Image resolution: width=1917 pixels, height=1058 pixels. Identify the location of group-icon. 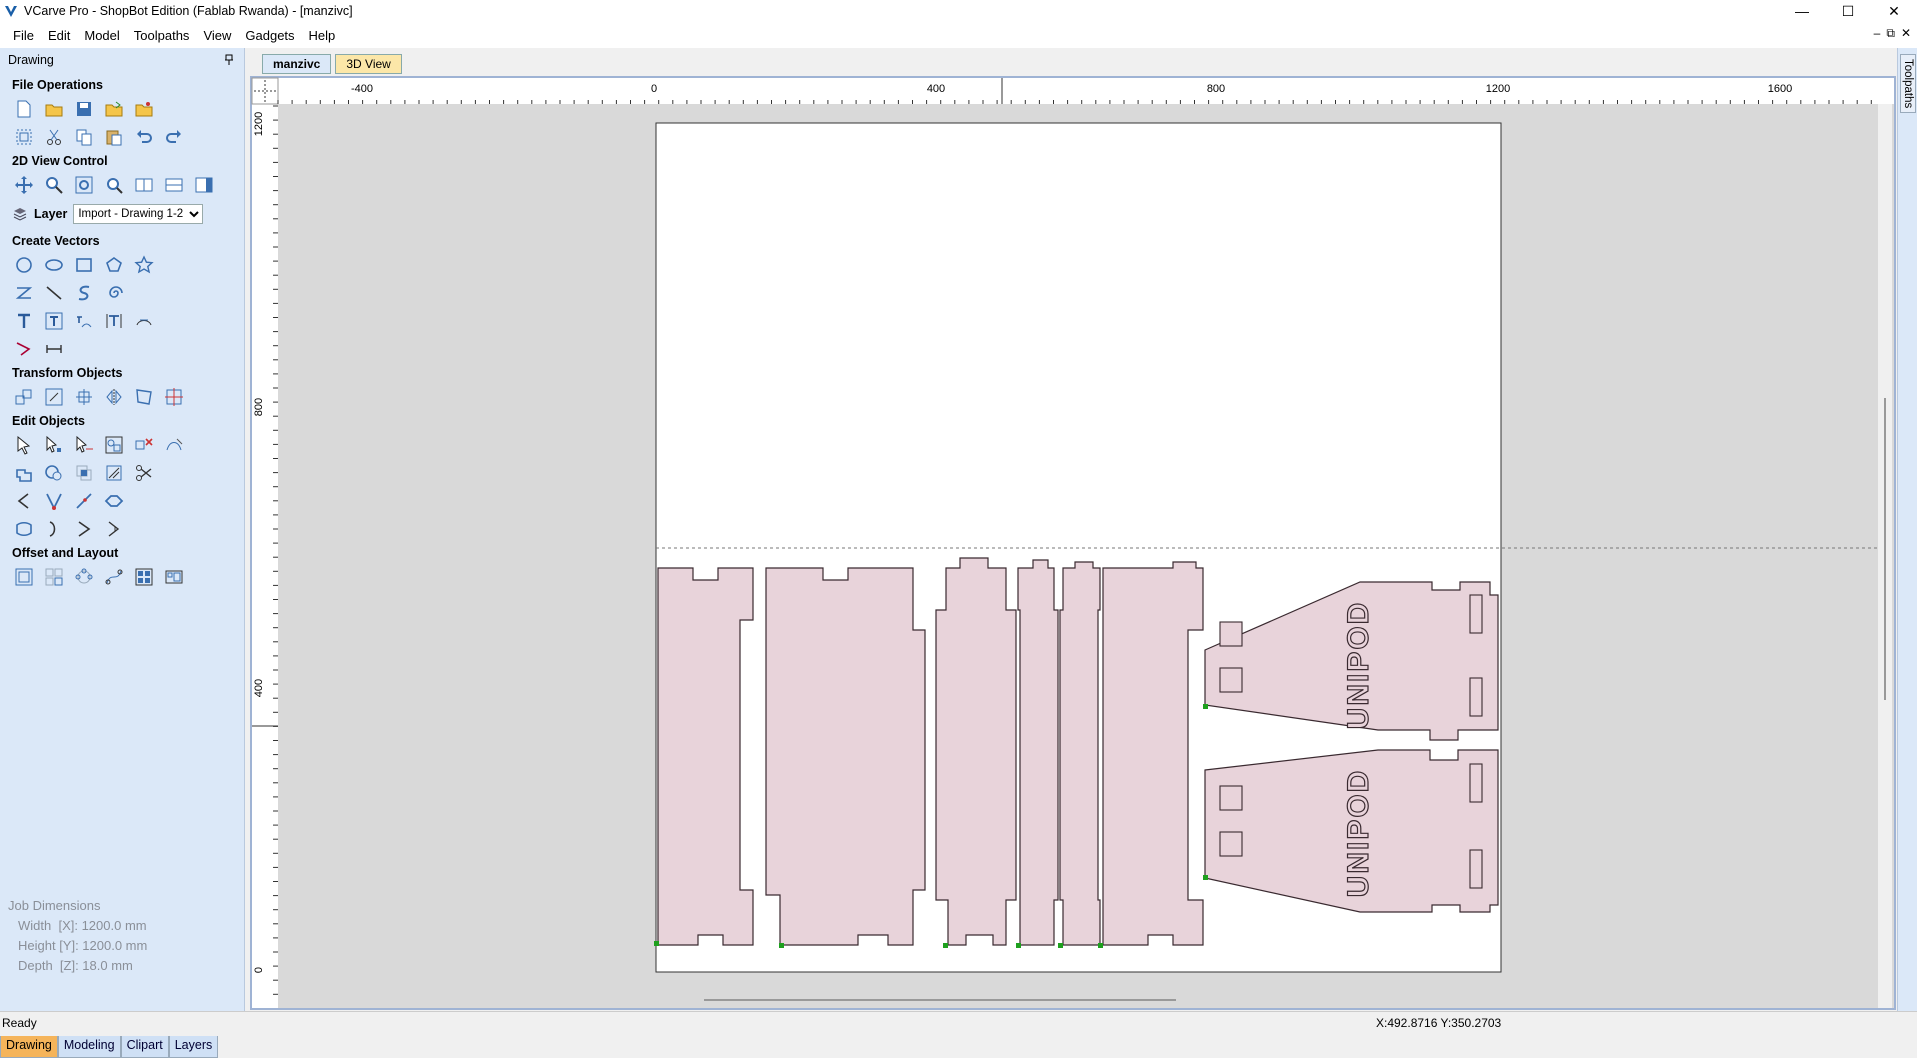
(114, 445).